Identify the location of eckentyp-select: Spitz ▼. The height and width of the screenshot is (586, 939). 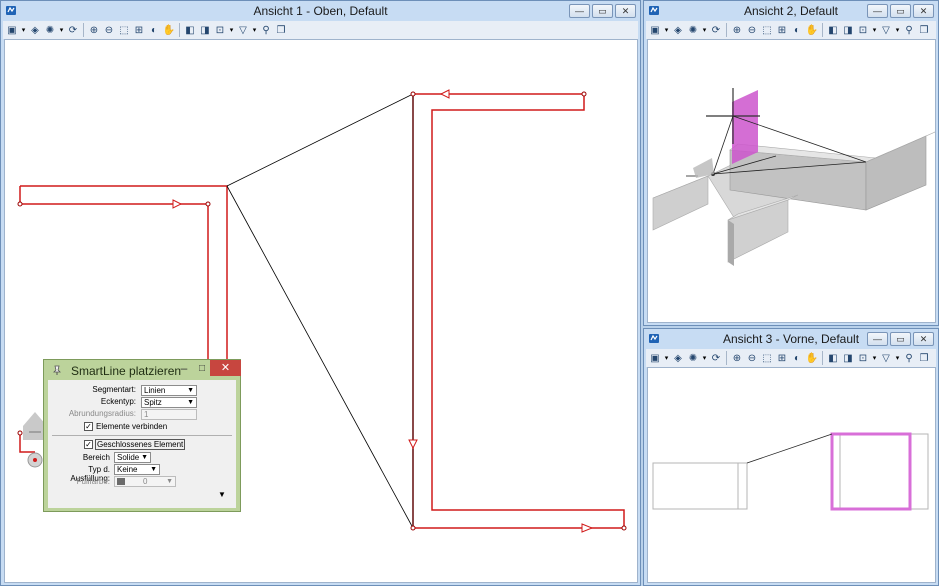
(169, 402).